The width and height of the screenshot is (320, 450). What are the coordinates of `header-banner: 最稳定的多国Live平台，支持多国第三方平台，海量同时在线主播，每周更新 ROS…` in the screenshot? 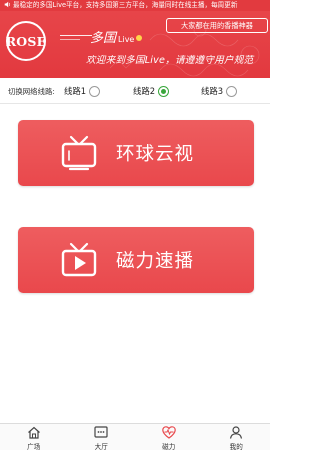 It's located at (135, 39).